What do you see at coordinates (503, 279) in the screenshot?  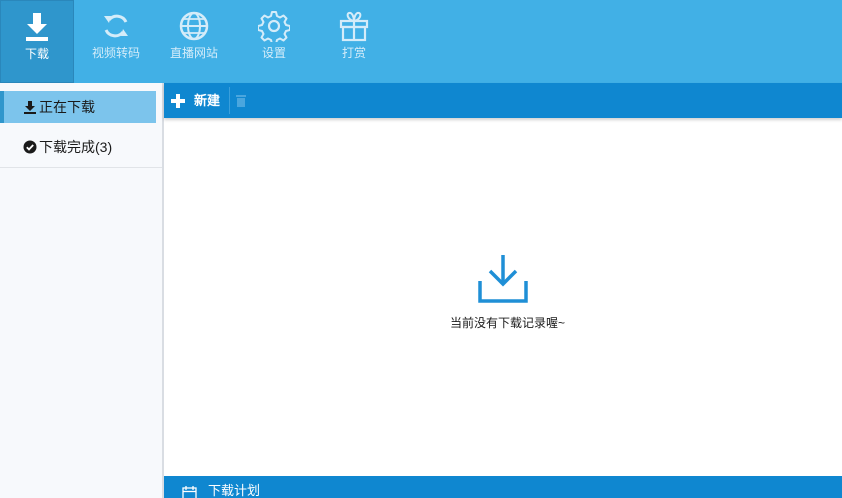 I see `download-tray-icon` at bounding box center [503, 279].